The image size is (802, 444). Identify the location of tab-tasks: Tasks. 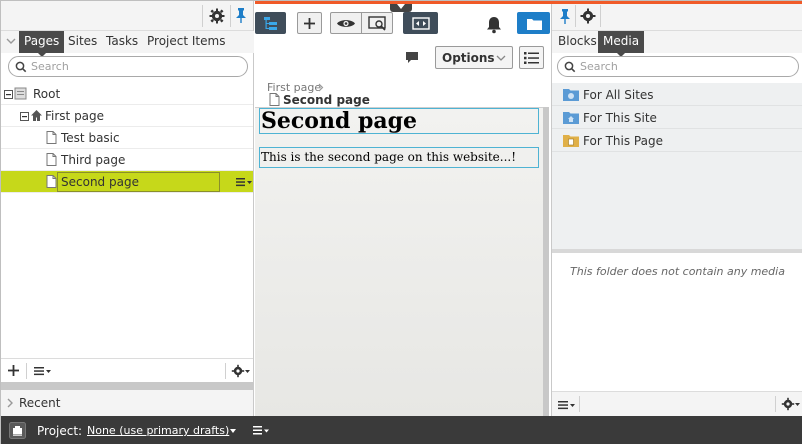
(122, 42).